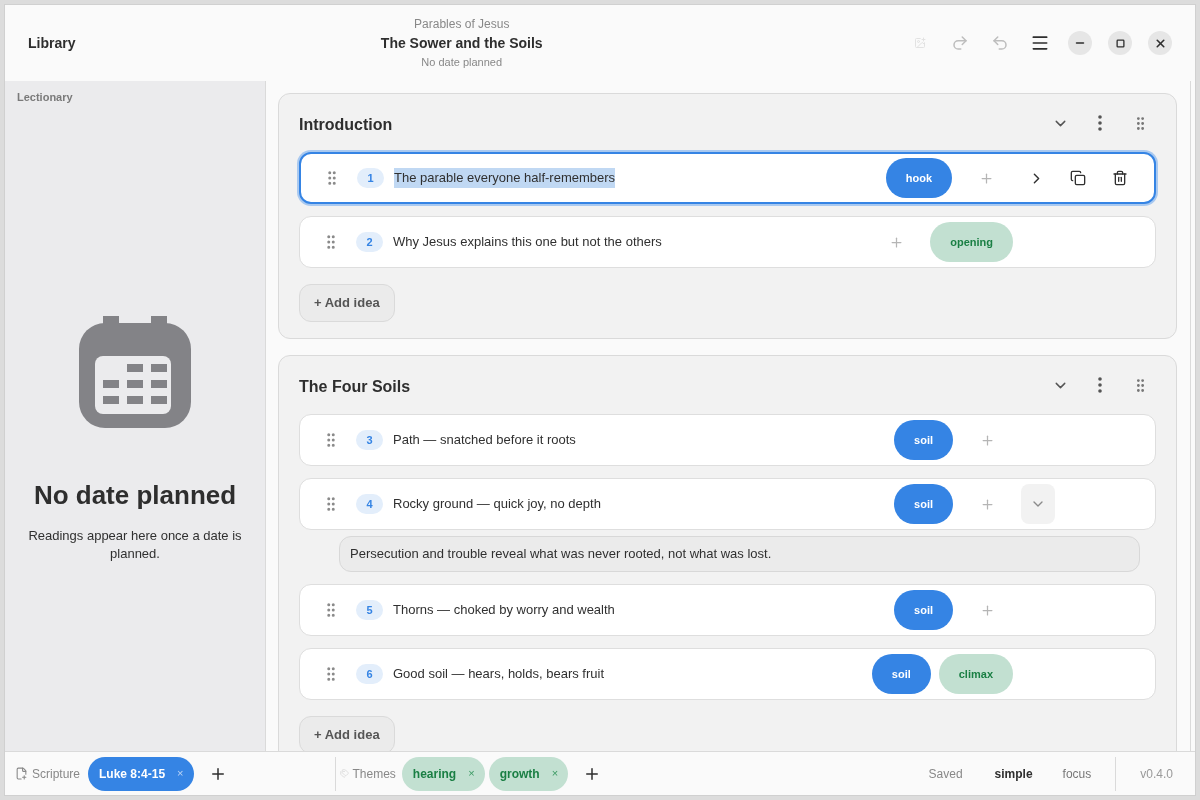 This screenshot has width=1200, height=800. I want to click on section-title: Introduction, so click(346, 125).